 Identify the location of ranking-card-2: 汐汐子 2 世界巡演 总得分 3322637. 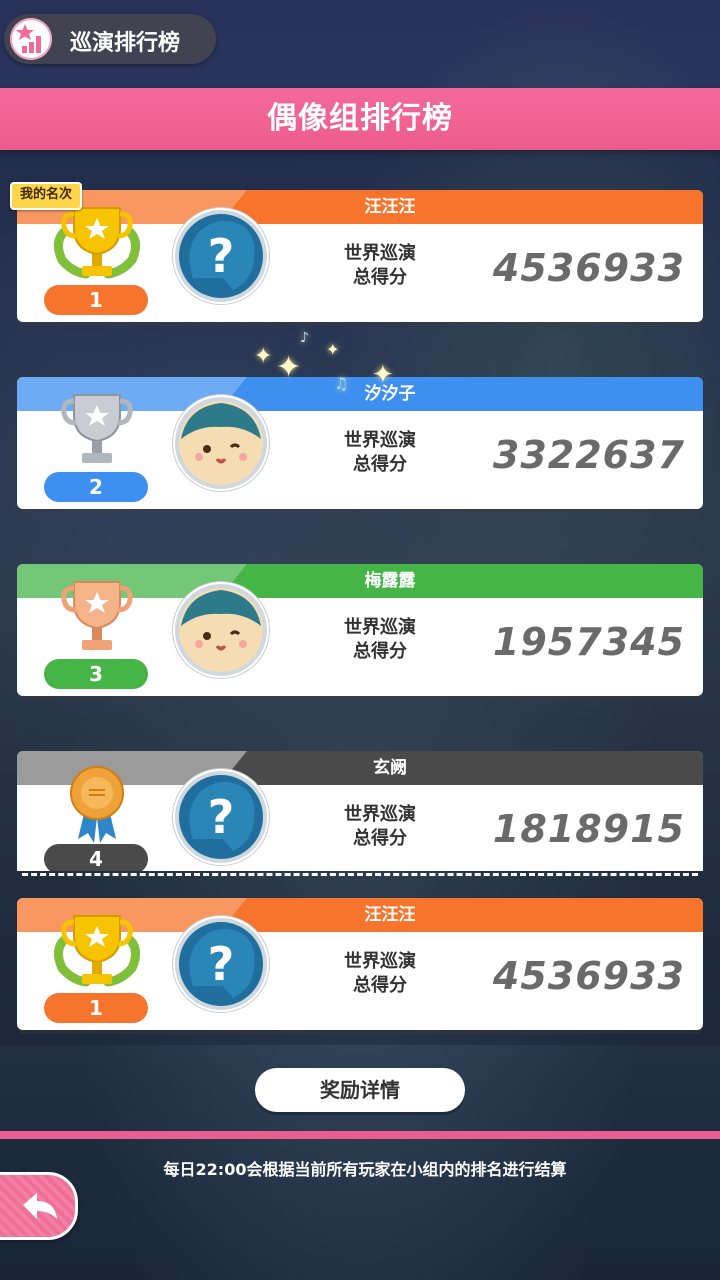
(360, 443).